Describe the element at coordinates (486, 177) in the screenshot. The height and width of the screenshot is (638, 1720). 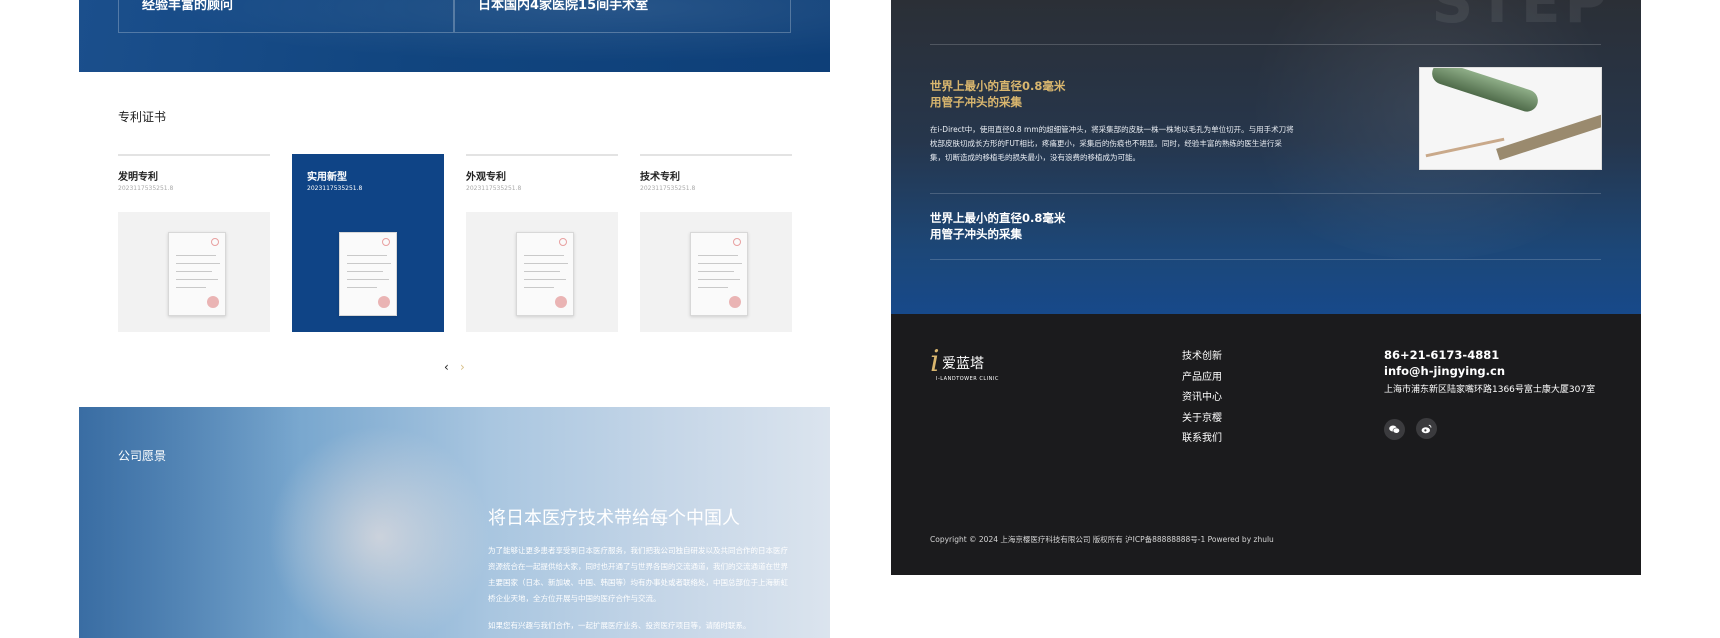
I see `patent-card-name: 外观专利` at that location.